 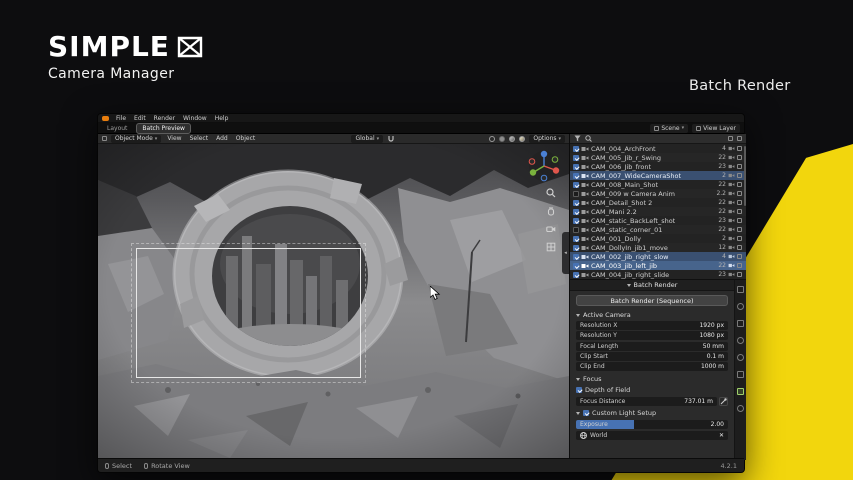 I want to click on object-tab-icon, so click(x=740, y=374).